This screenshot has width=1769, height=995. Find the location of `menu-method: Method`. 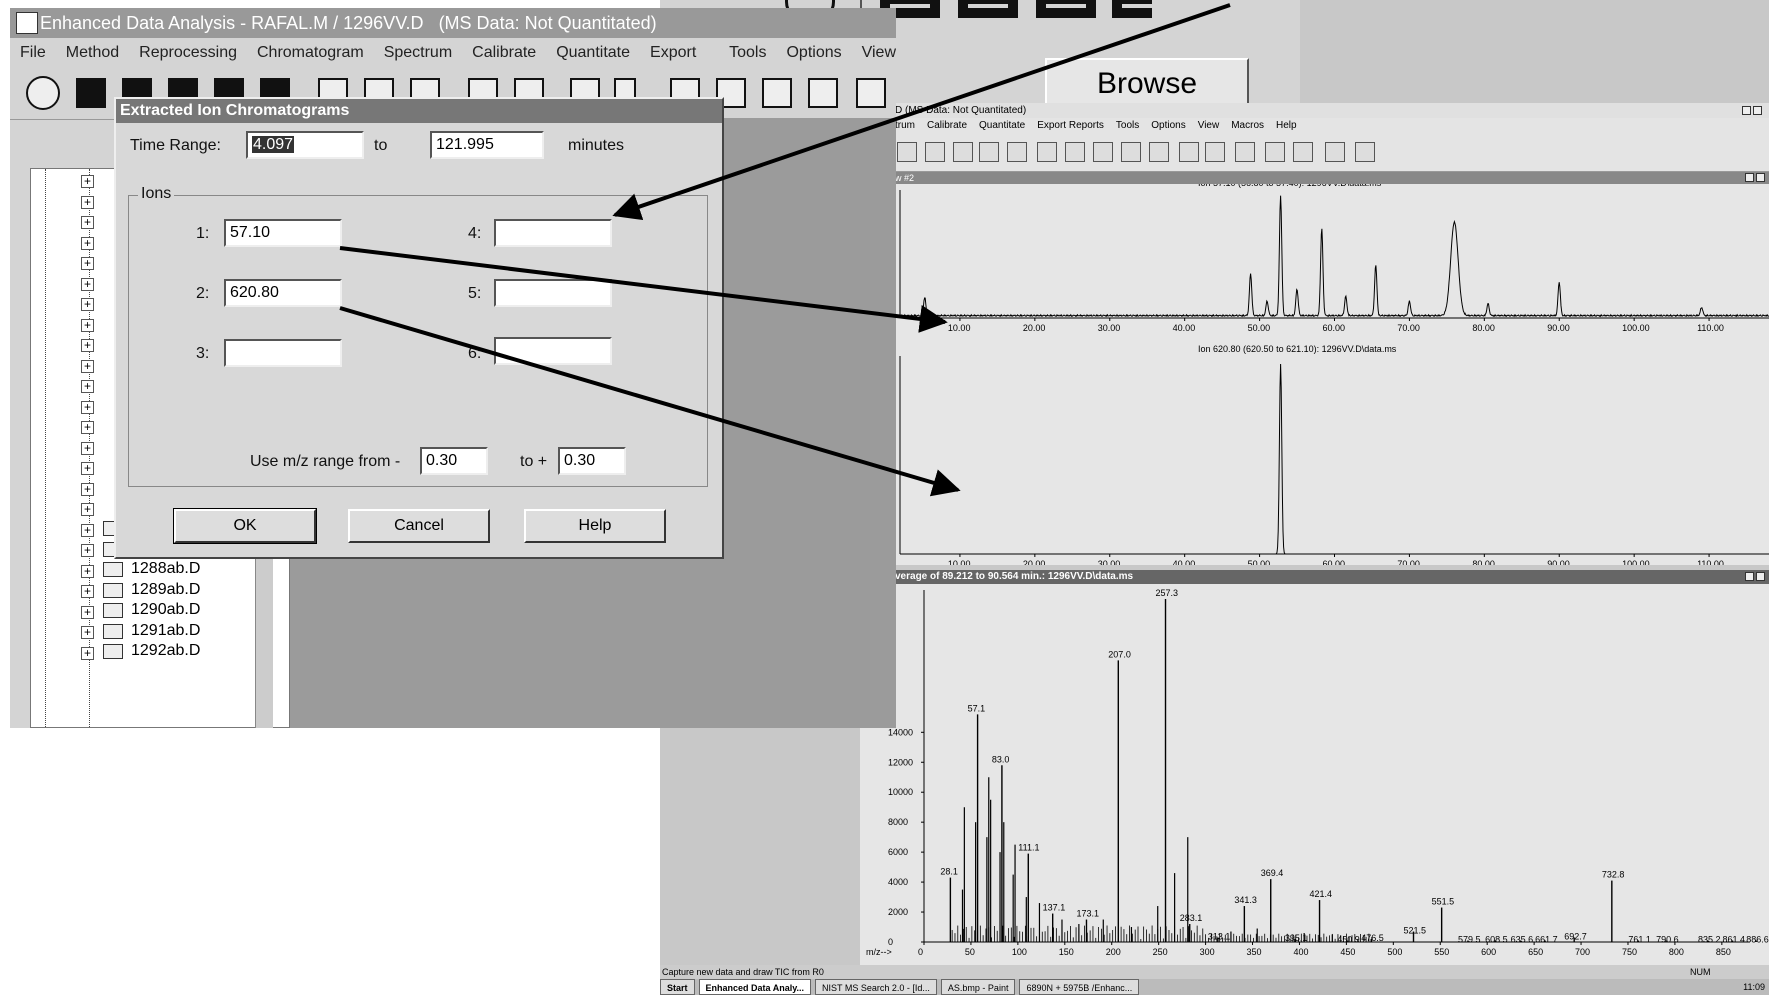

menu-method: Method is located at coordinates (92, 53).